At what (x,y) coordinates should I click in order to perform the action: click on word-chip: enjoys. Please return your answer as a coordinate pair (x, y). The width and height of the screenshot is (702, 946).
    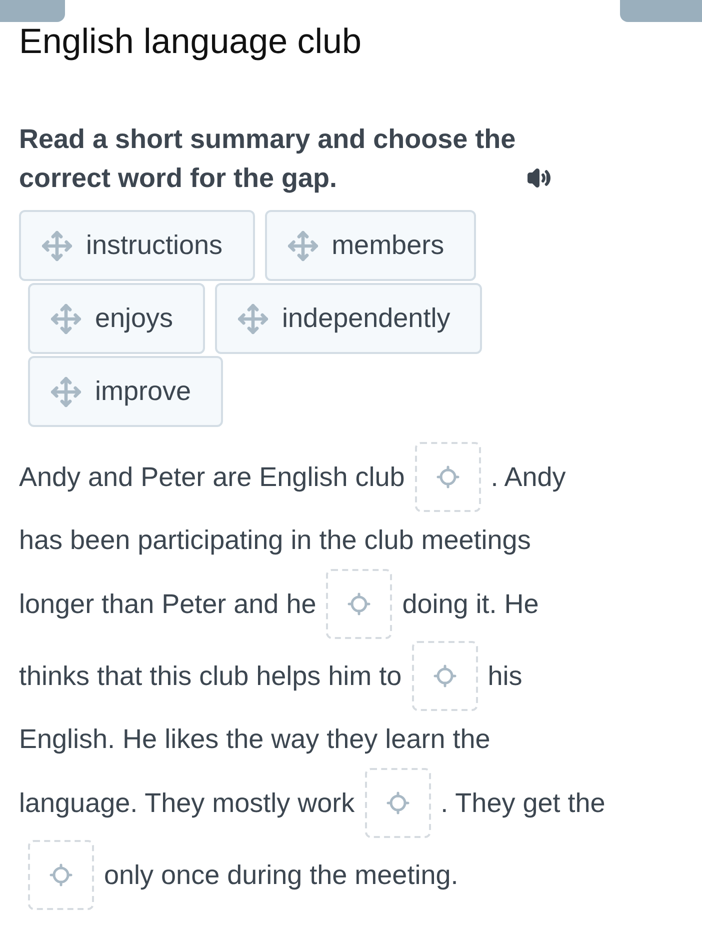
    Looking at the image, I should click on (117, 318).